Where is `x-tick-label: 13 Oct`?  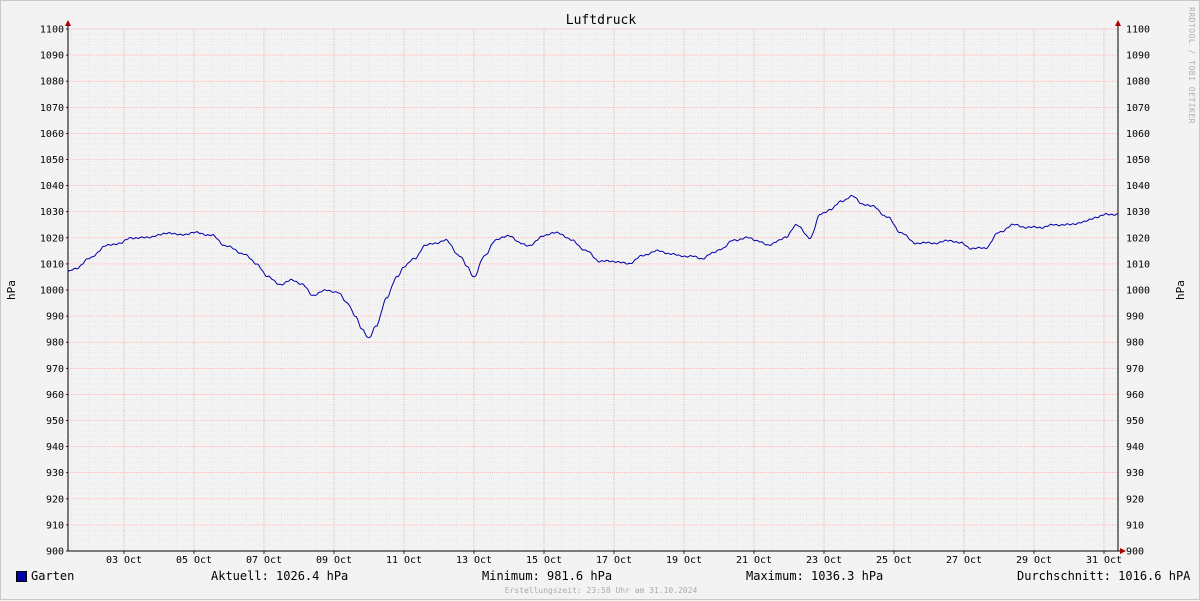 x-tick-label: 13 Oct is located at coordinates (474, 560).